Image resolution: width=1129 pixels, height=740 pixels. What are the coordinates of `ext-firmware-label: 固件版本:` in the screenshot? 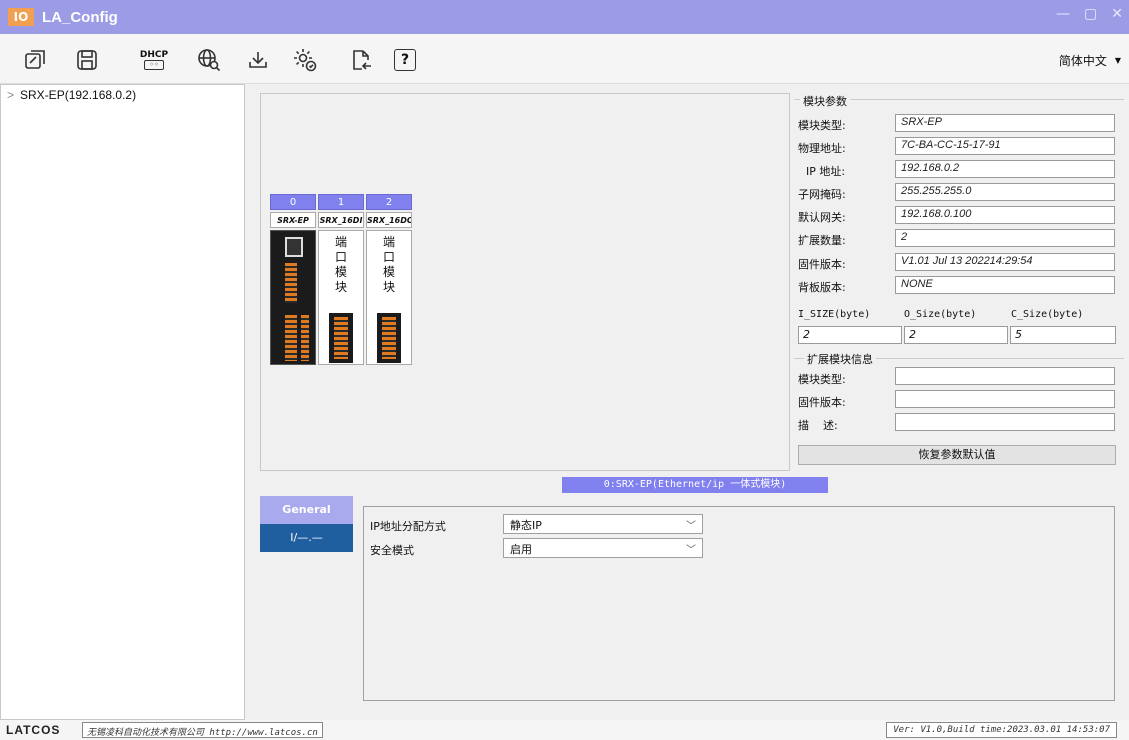 It's located at (822, 402).